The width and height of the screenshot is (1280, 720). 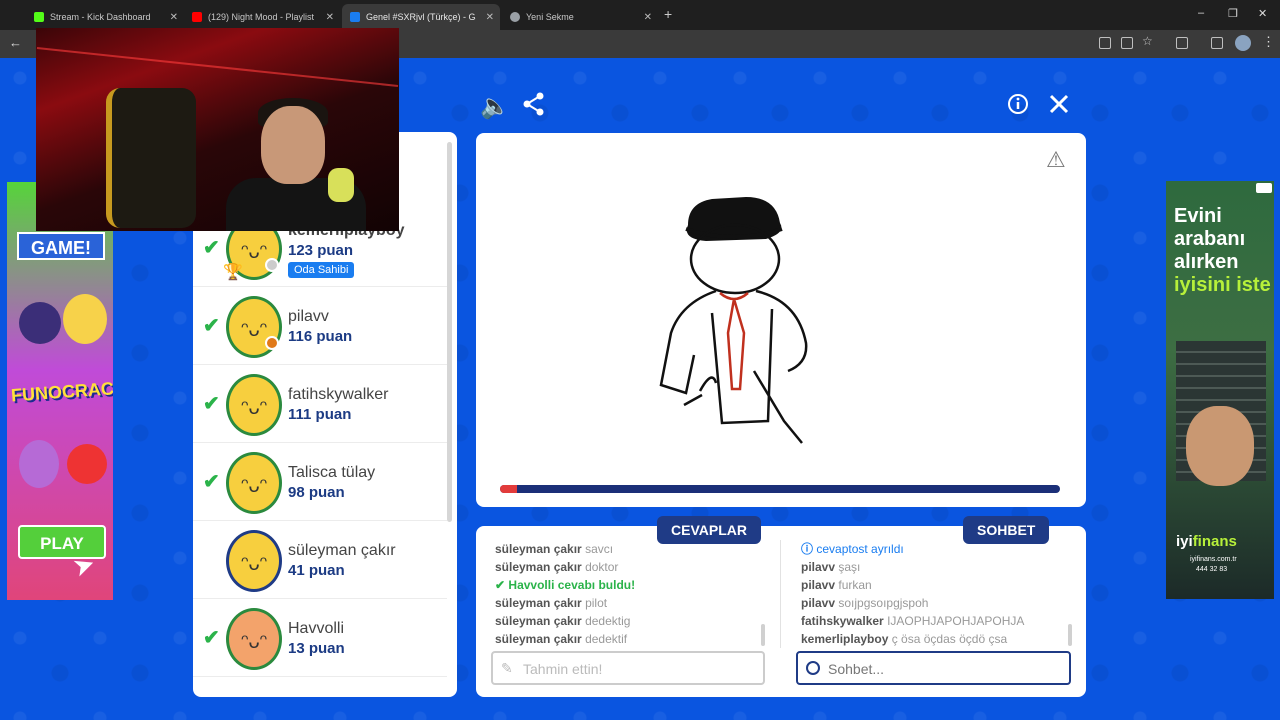 I want to click on list-item: süleyman çakır doktor, so click(x=557, y=567).